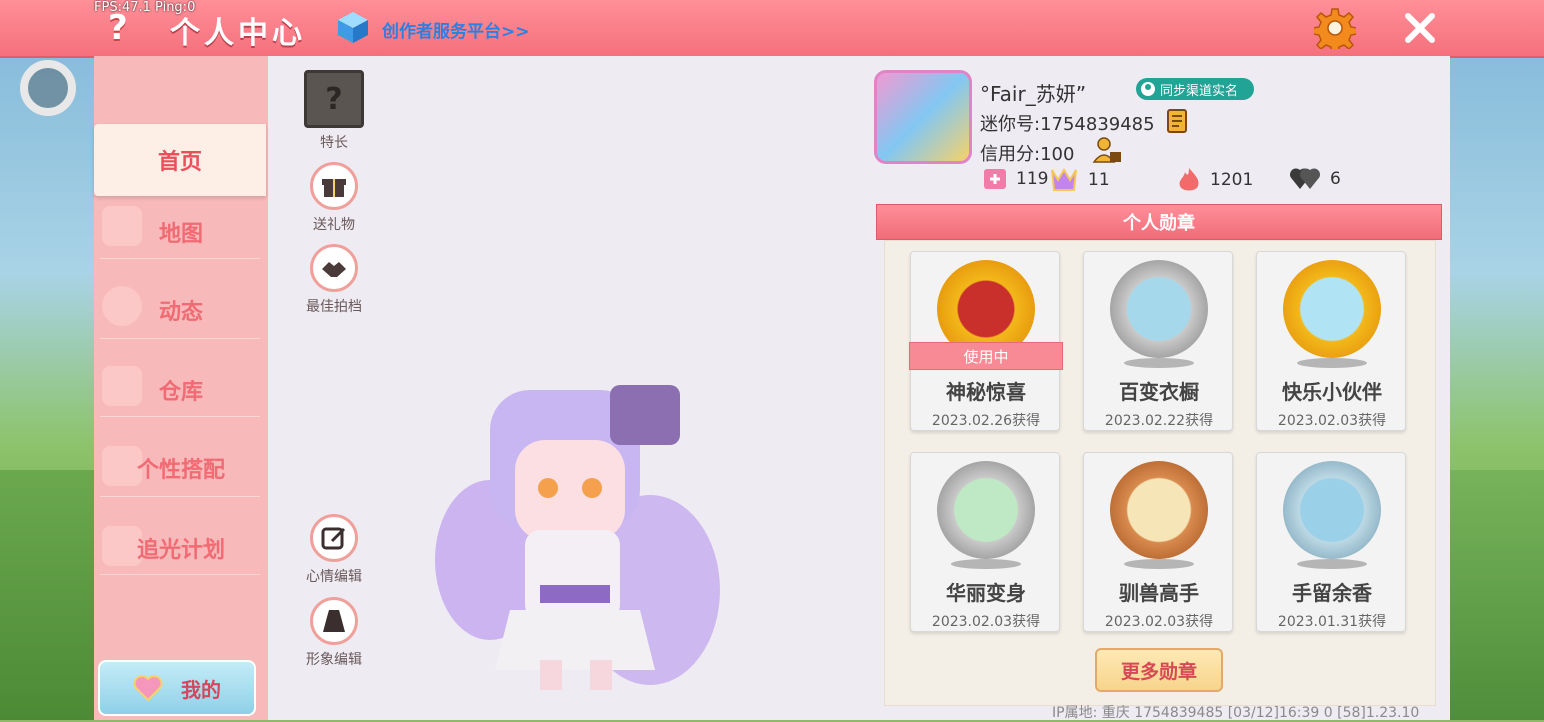 The height and width of the screenshot is (722, 1544). Describe the element at coordinates (1027, 154) in the screenshot. I see `credit-score: 信用分:100` at that location.